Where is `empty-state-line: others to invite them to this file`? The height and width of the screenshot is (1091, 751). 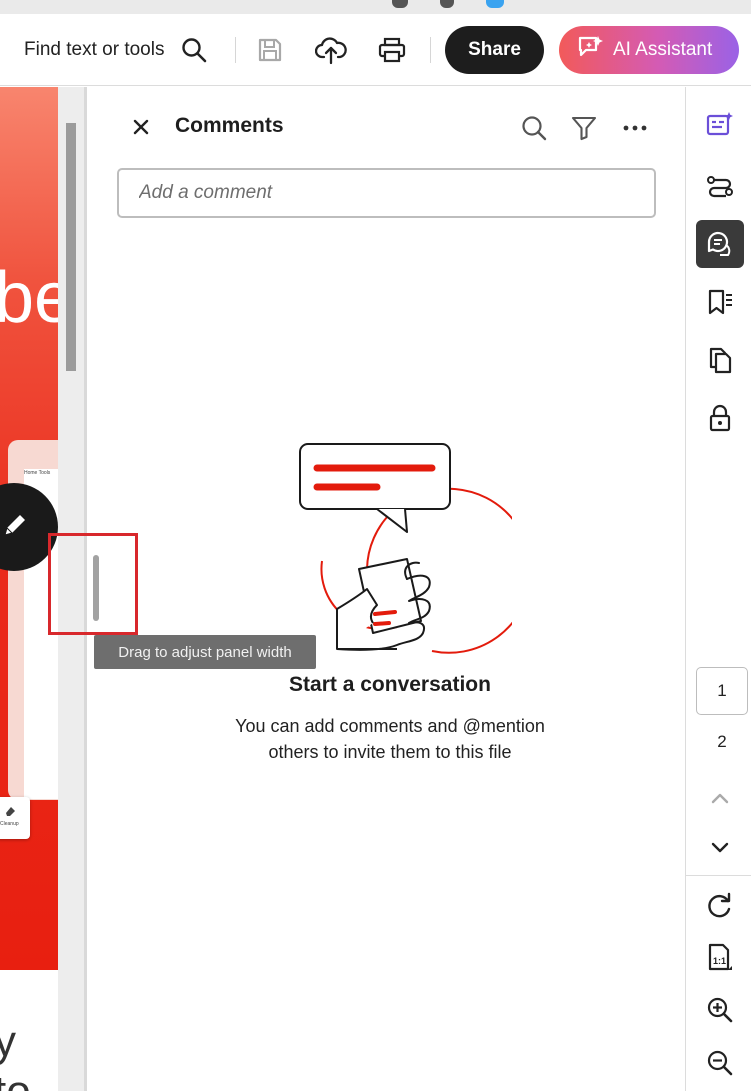 empty-state-line: others to invite them to this file is located at coordinates (390, 752).